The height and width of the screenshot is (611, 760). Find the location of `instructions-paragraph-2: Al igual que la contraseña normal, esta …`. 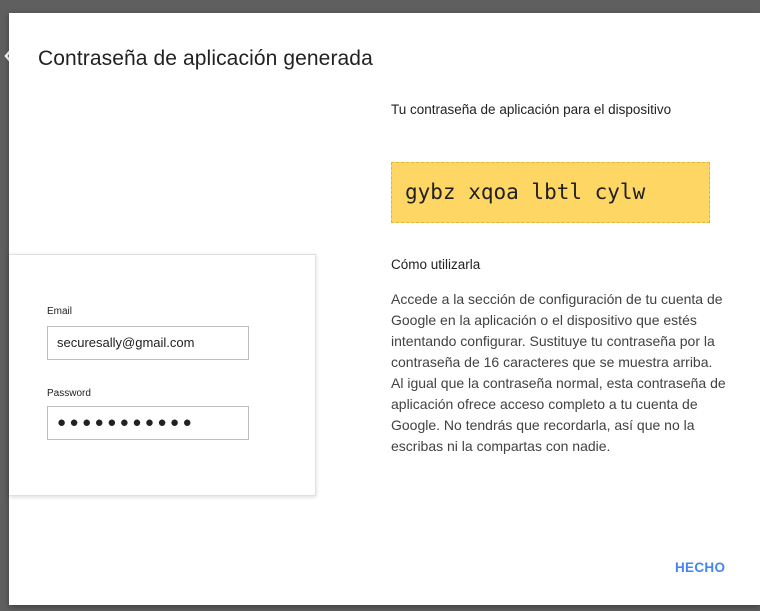

instructions-paragraph-2: Al igual que la contraseña normal, esta … is located at coordinates (558, 414).